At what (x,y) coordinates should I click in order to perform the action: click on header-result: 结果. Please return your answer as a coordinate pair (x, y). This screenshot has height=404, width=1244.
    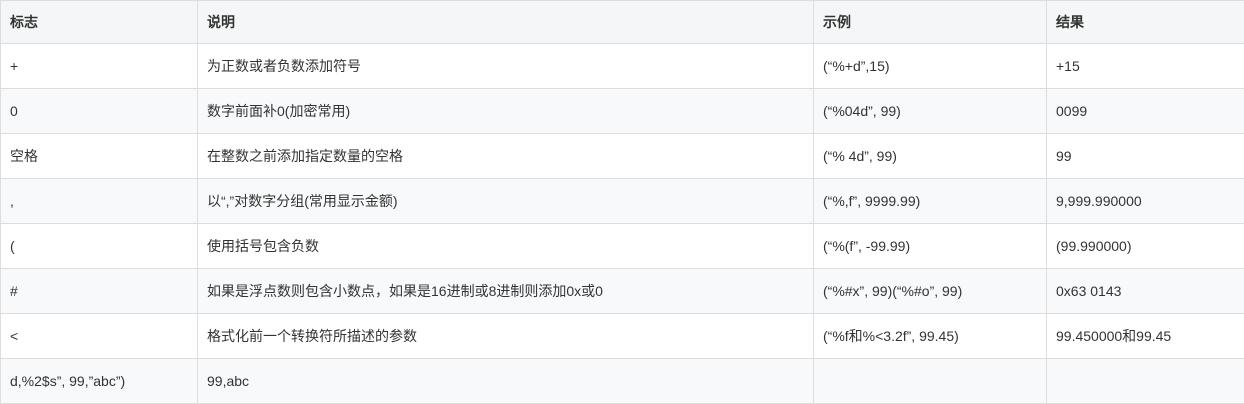
    Looking at the image, I should click on (1145, 22).